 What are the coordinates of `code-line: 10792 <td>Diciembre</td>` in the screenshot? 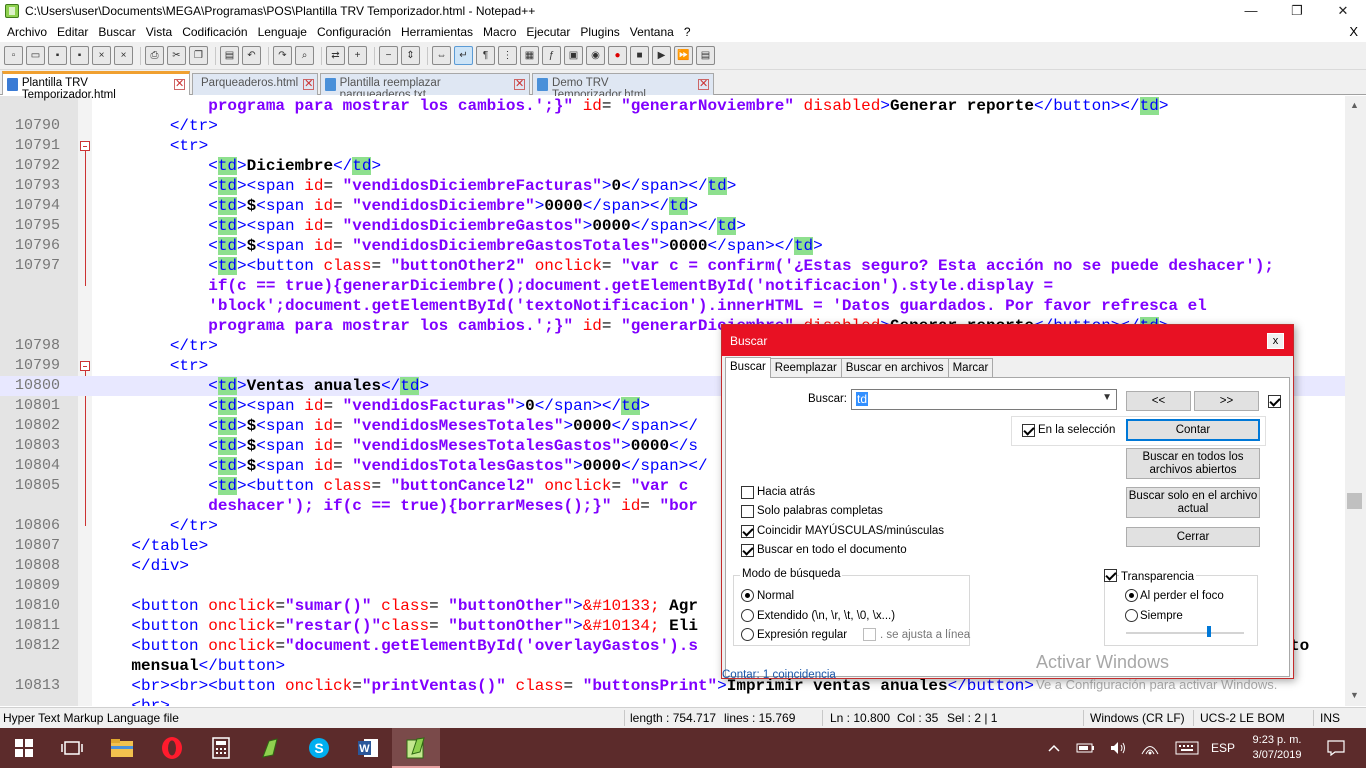 It's located at (672, 166).